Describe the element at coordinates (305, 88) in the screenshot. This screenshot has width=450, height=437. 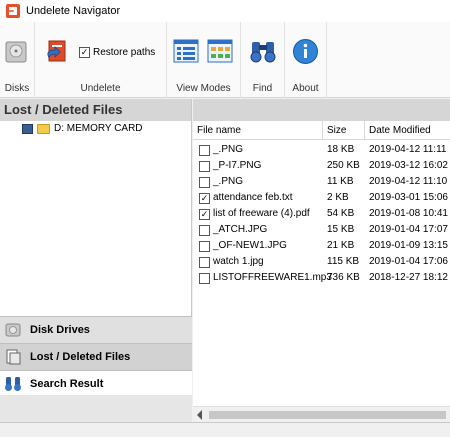
I see `about-label: About` at that location.